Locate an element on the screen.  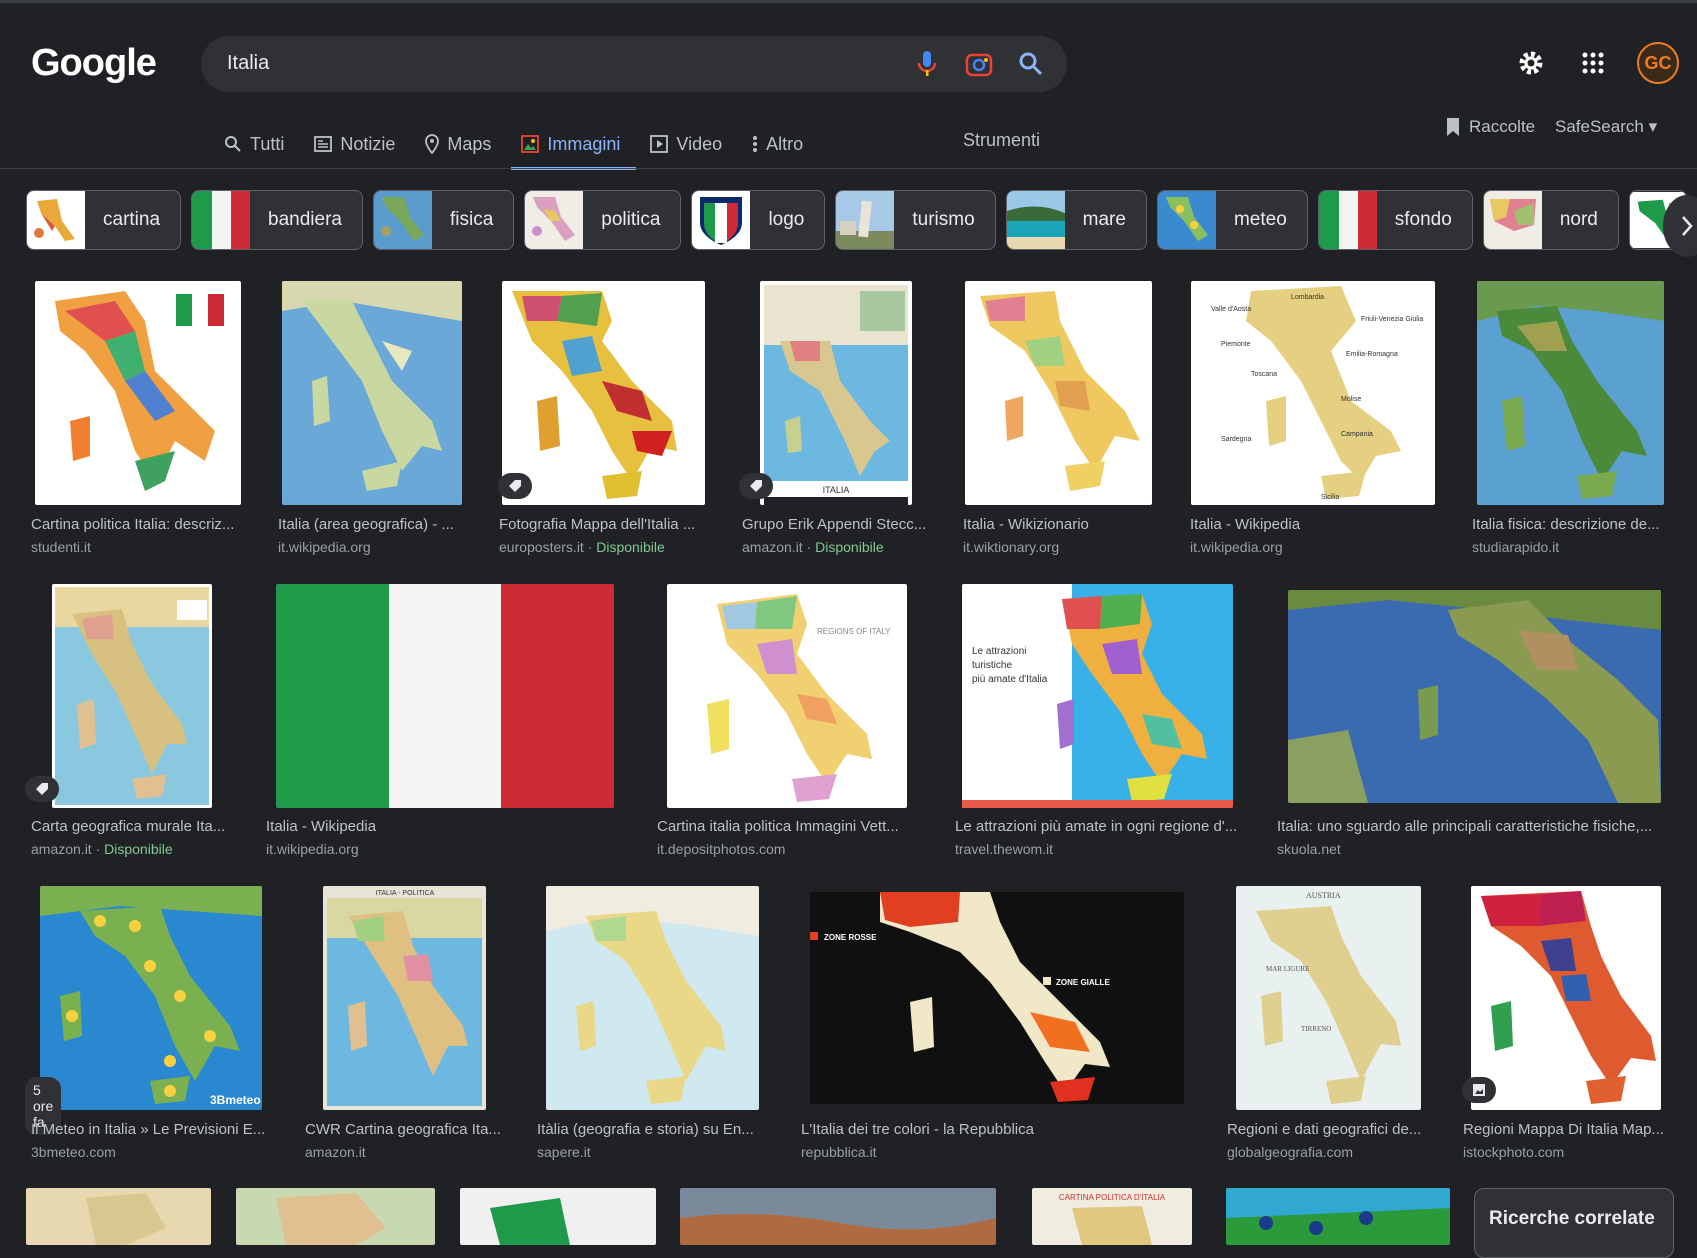
chip-label: sfondo is located at coordinates (1423, 219).